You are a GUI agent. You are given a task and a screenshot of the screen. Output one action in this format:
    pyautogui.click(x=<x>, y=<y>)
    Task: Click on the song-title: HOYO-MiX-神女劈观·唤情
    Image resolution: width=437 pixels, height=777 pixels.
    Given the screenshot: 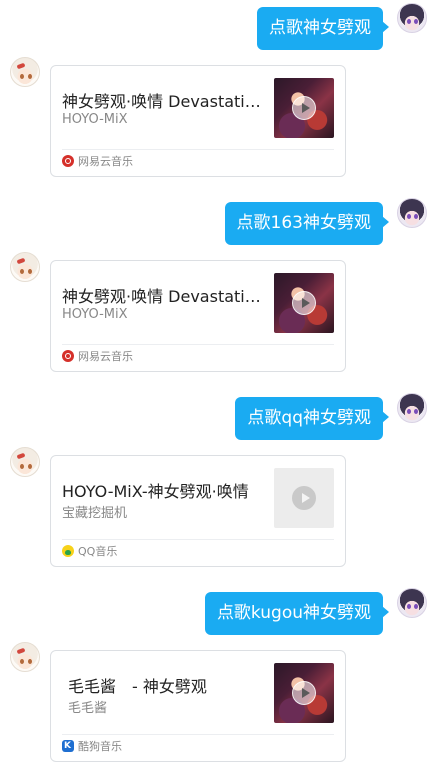 What is the action you would take?
    pyautogui.click(x=155, y=491)
    